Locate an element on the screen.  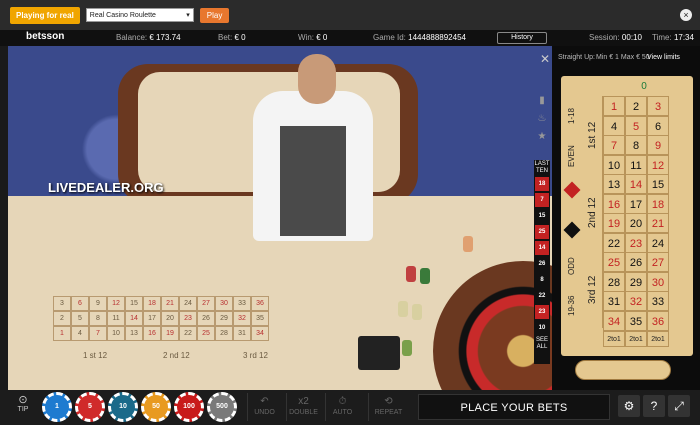
history-button: History is located at coordinates (522, 38).